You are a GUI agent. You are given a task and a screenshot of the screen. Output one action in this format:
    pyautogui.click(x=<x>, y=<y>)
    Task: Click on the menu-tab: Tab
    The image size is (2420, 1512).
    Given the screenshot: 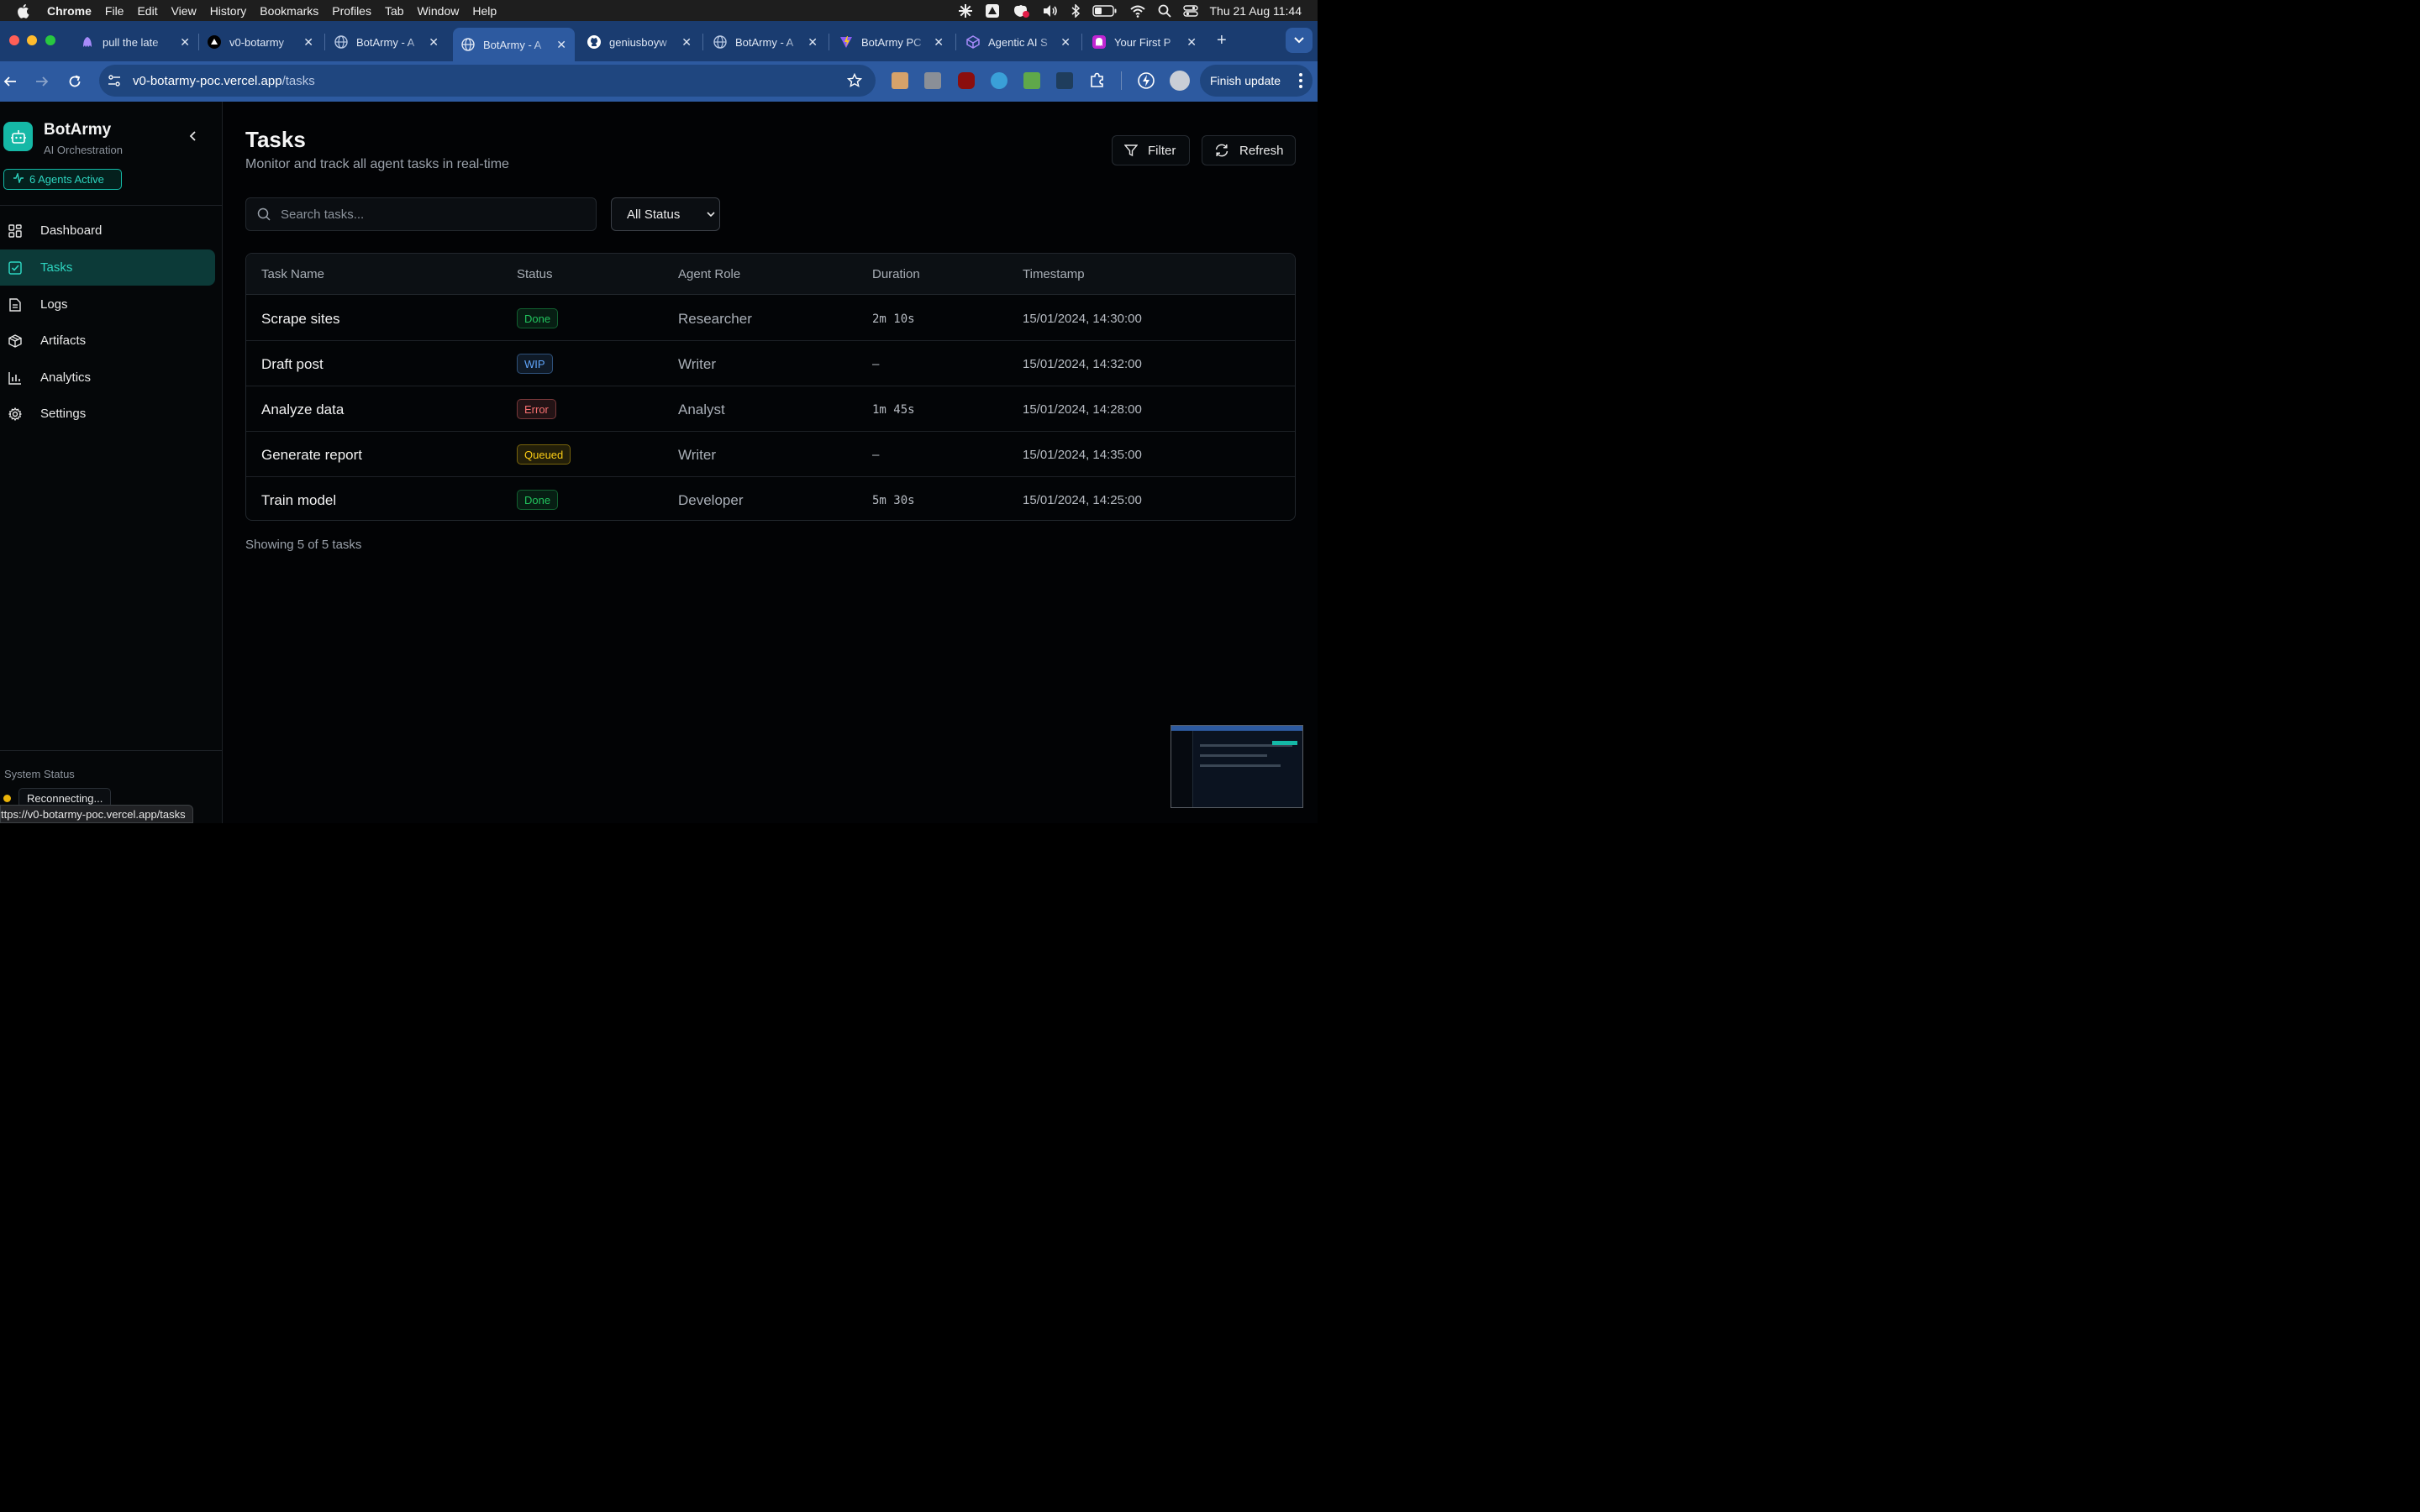 What is the action you would take?
    pyautogui.click(x=394, y=11)
    